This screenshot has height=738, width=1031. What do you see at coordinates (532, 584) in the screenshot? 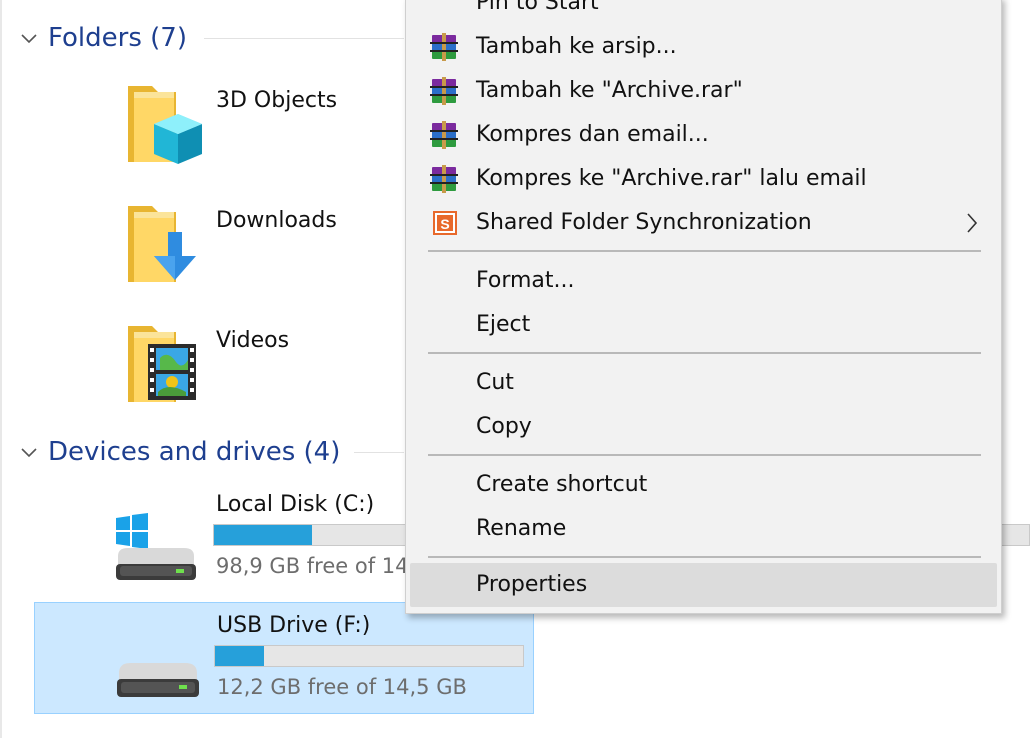
I see `menu-item-label: Properties` at bounding box center [532, 584].